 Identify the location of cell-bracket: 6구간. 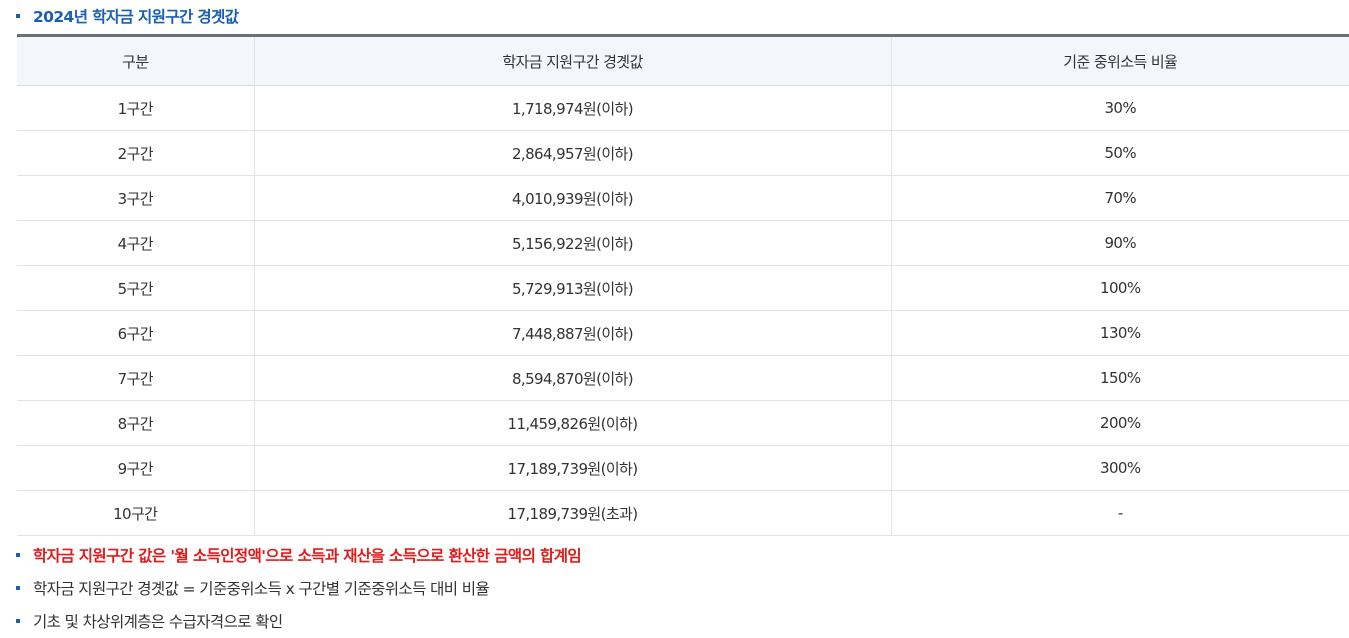
(136, 333).